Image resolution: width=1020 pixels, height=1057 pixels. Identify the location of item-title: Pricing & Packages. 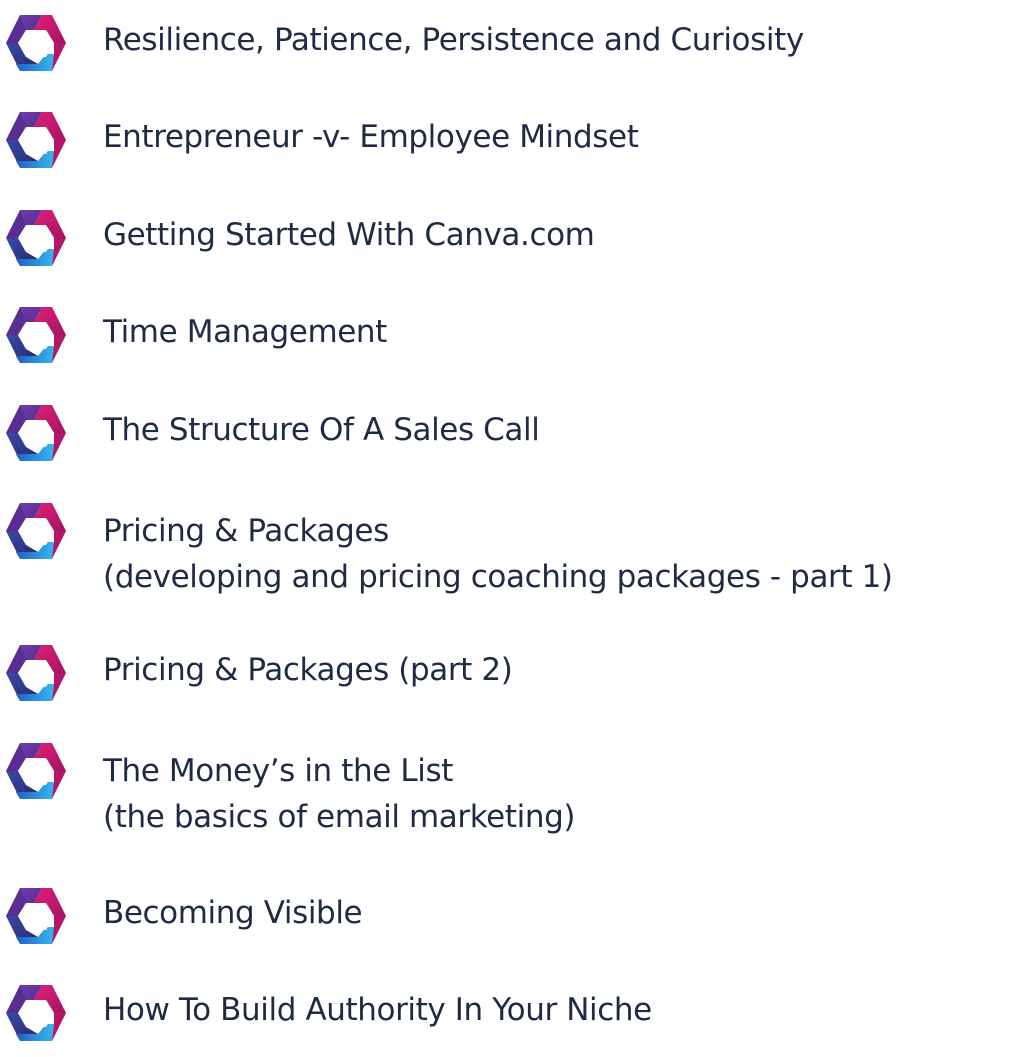
(246, 531).